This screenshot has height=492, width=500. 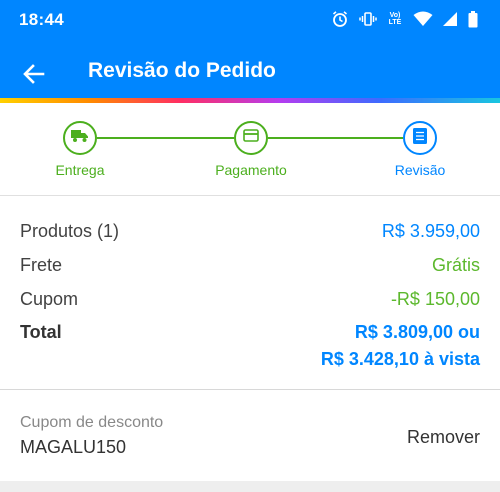 What do you see at coordinates (70, 231) in the screenshot?
I see `products-label: Produtos (1)` at bounding box center [70, 231].